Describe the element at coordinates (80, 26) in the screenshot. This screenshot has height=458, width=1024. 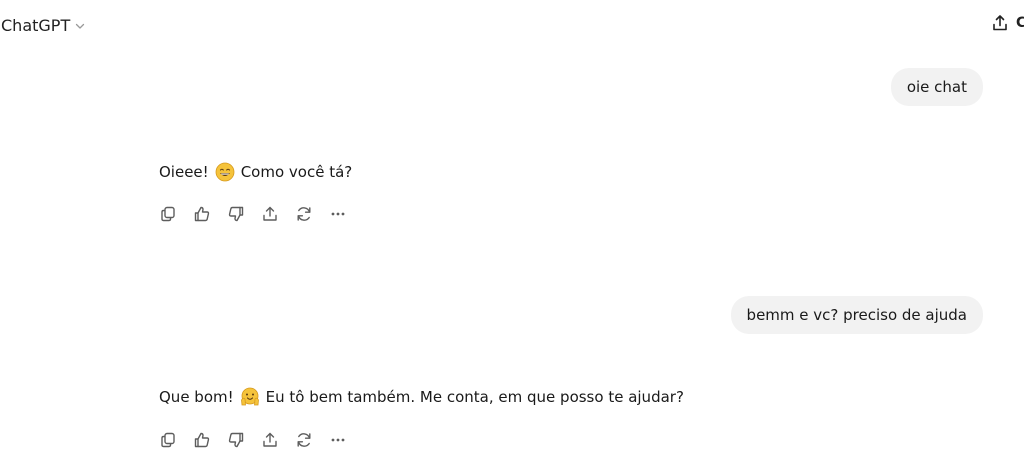
I see `chevron-down-icon` at that location.